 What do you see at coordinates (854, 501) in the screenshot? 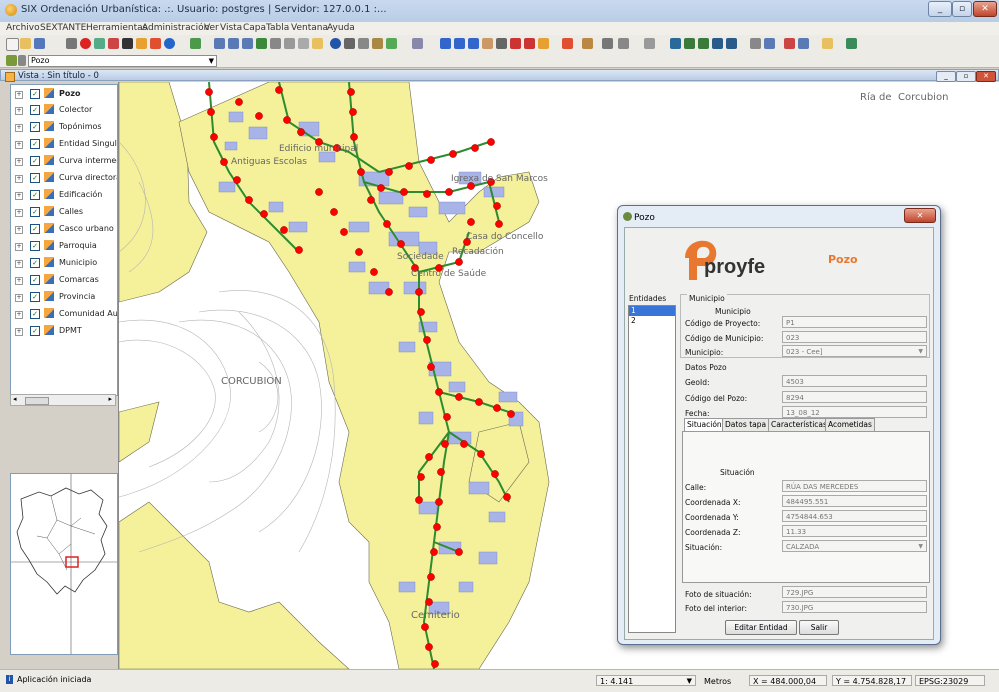
I see `coord-x-field: 484495.551` at bounding box center [854, 501].